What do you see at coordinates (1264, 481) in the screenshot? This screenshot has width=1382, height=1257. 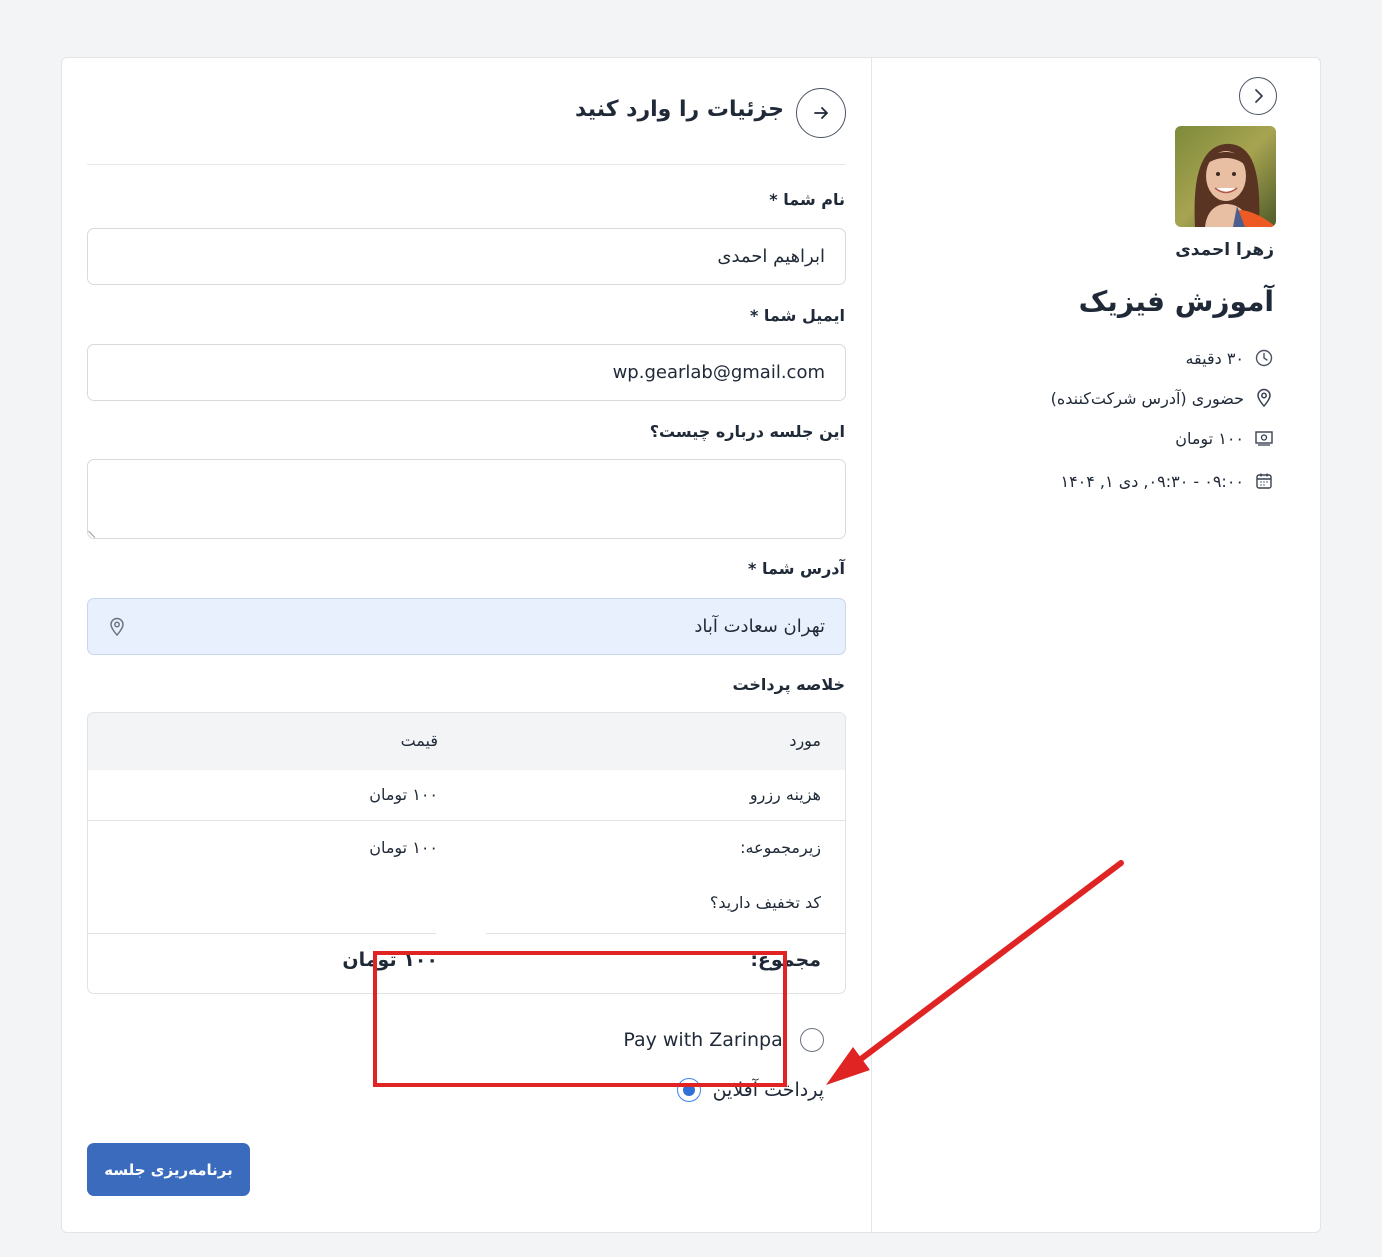 I see `calendar-icon` at bounding box center [1264, 481].